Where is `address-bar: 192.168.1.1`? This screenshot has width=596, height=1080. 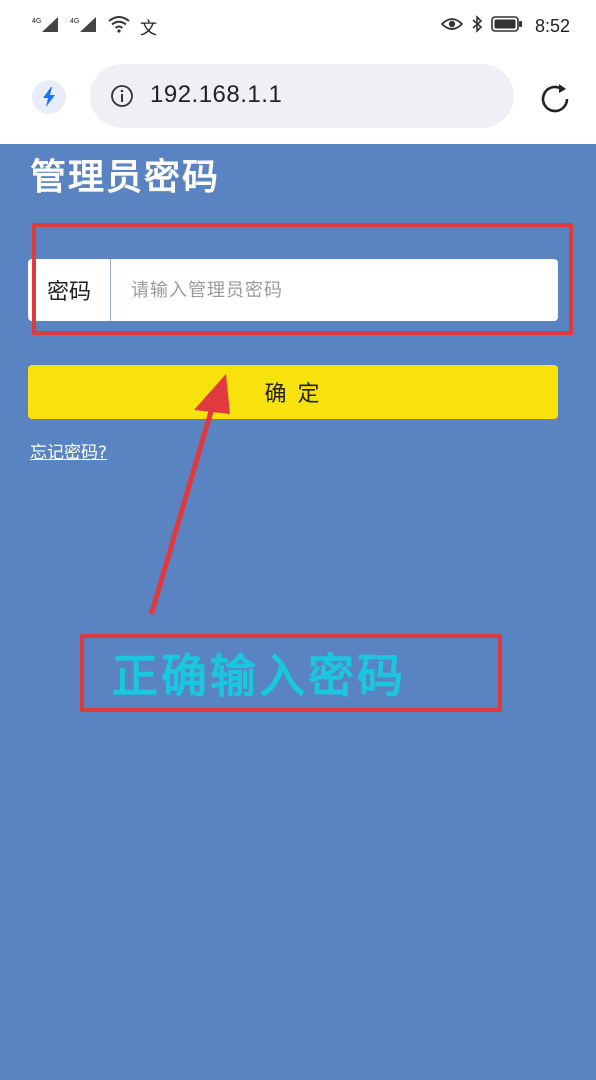 address-bar: 192.168.1.1 is located at coordinates (302, 96).